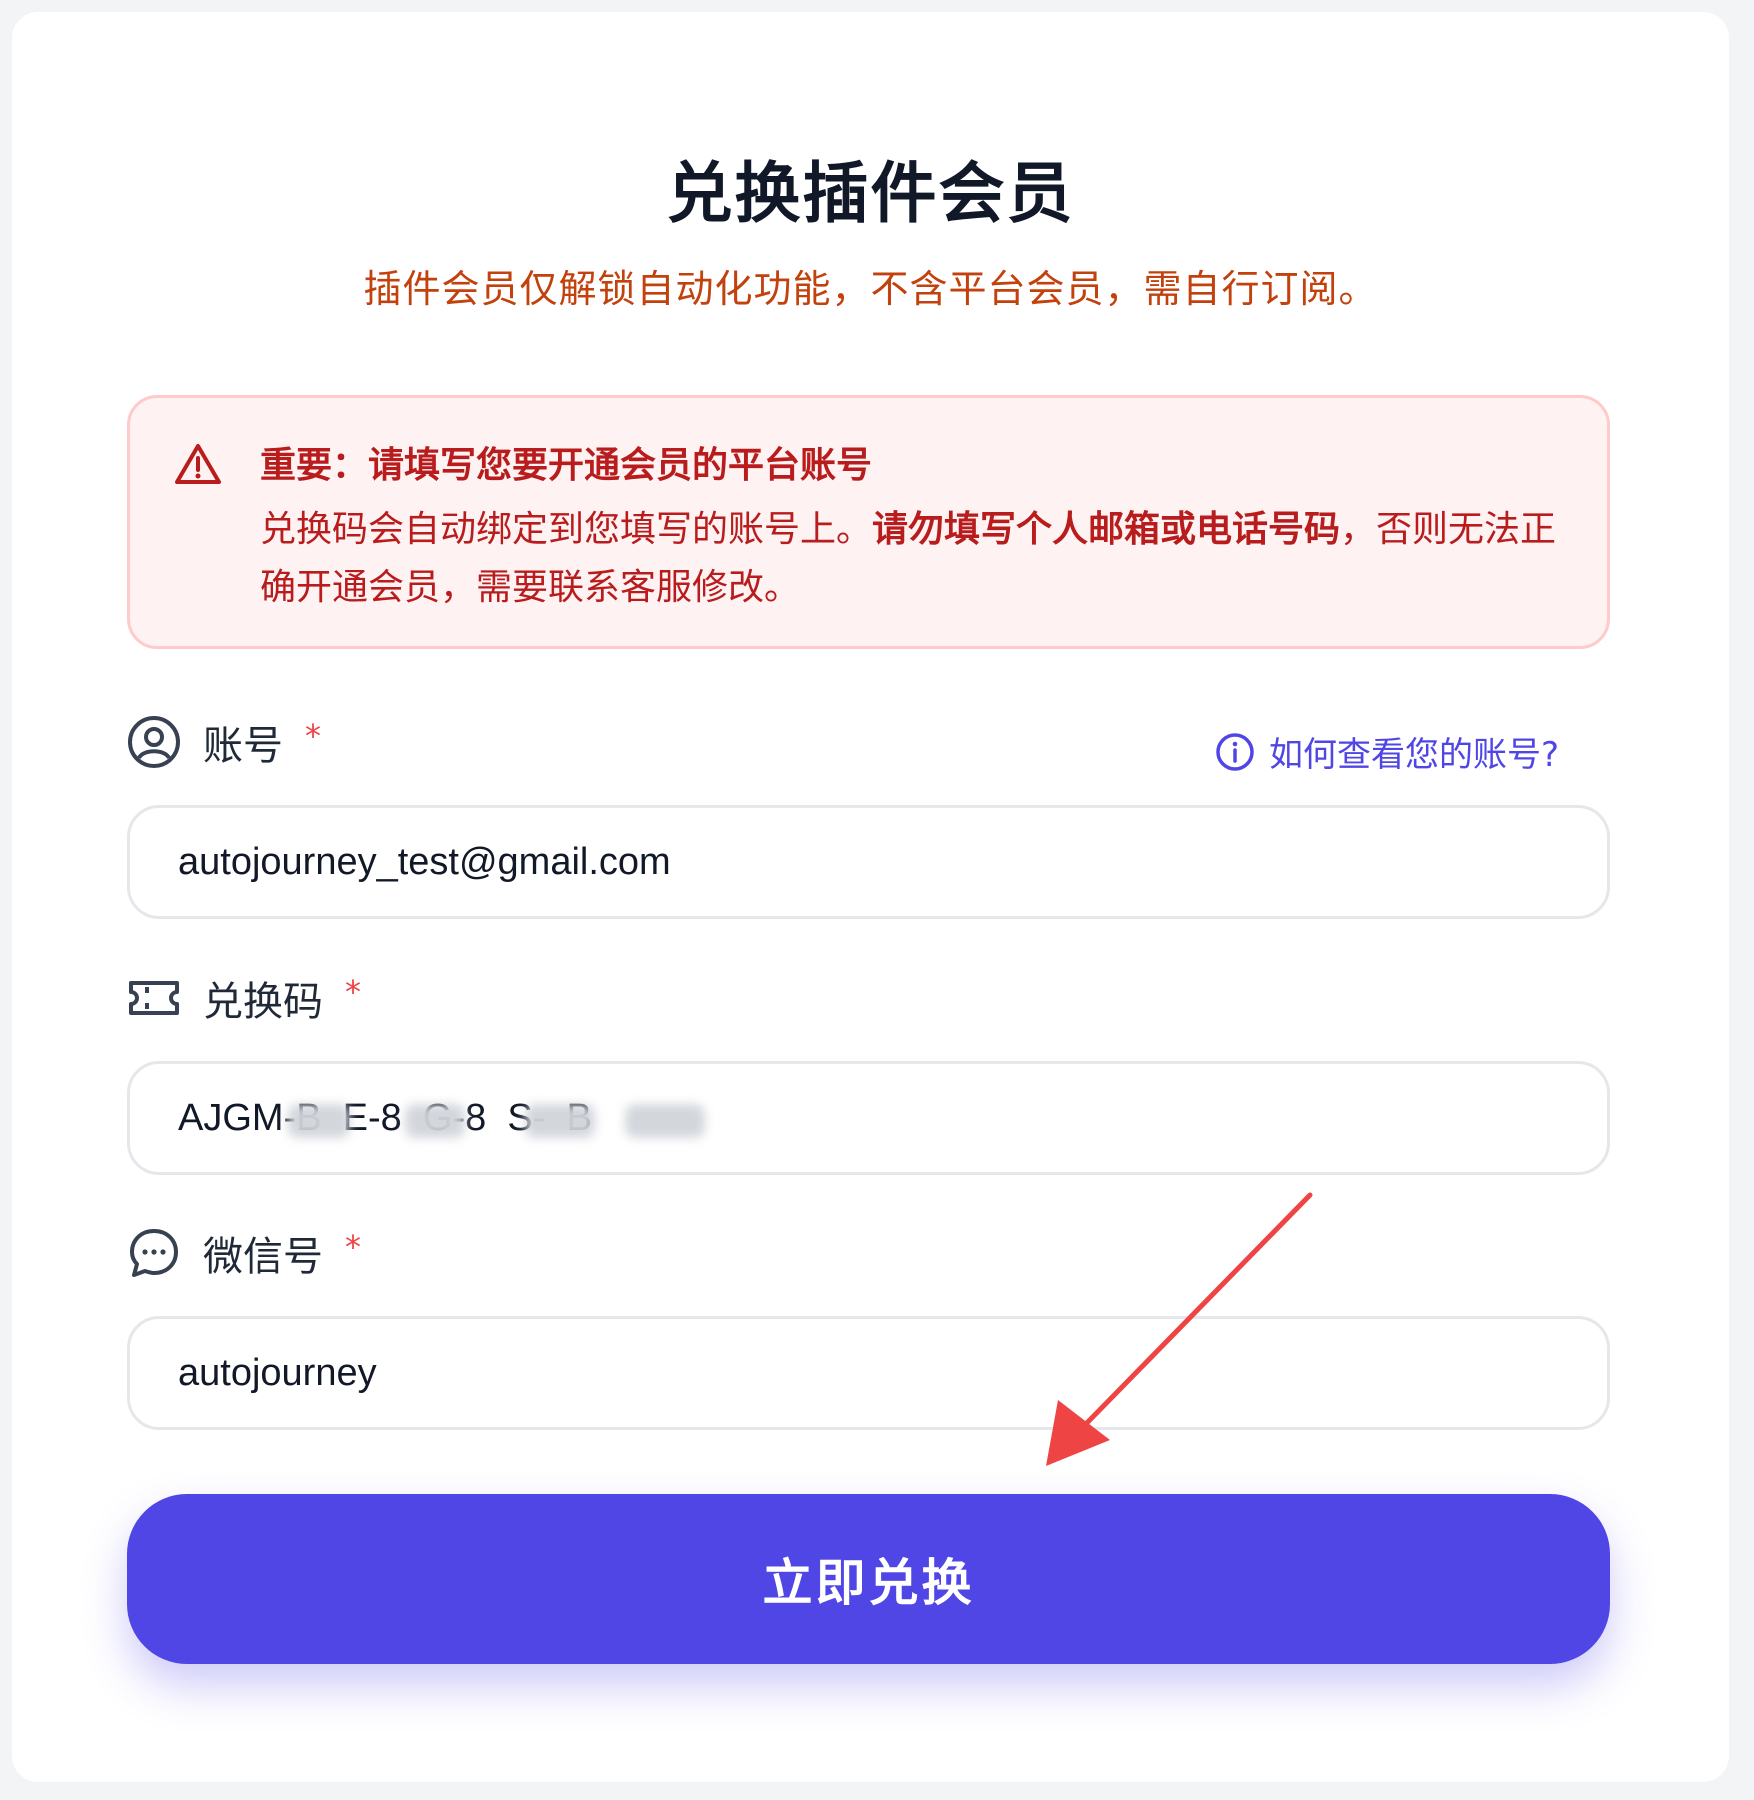  Describe the element at coordinates (263, 1257) in the screenshot. I see `wechat-label-text: 微信号` at that location.